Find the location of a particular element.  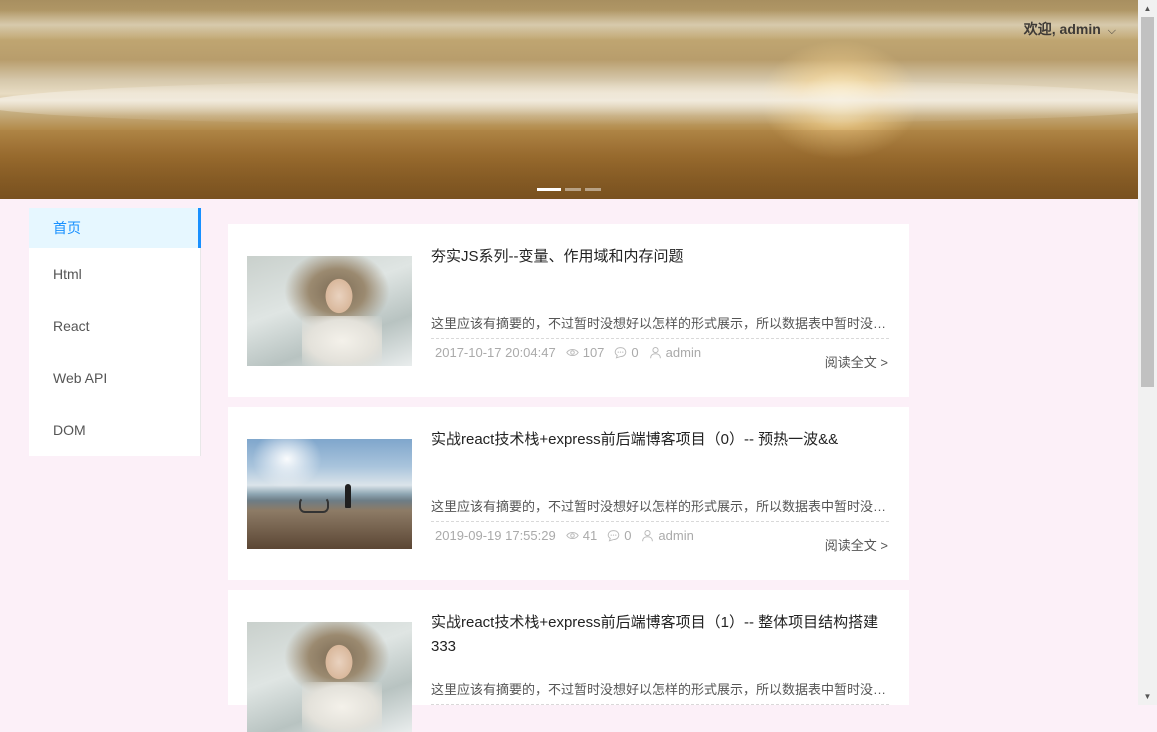

sidebar-item-dom: DOM is located at coordinates (115, 430).